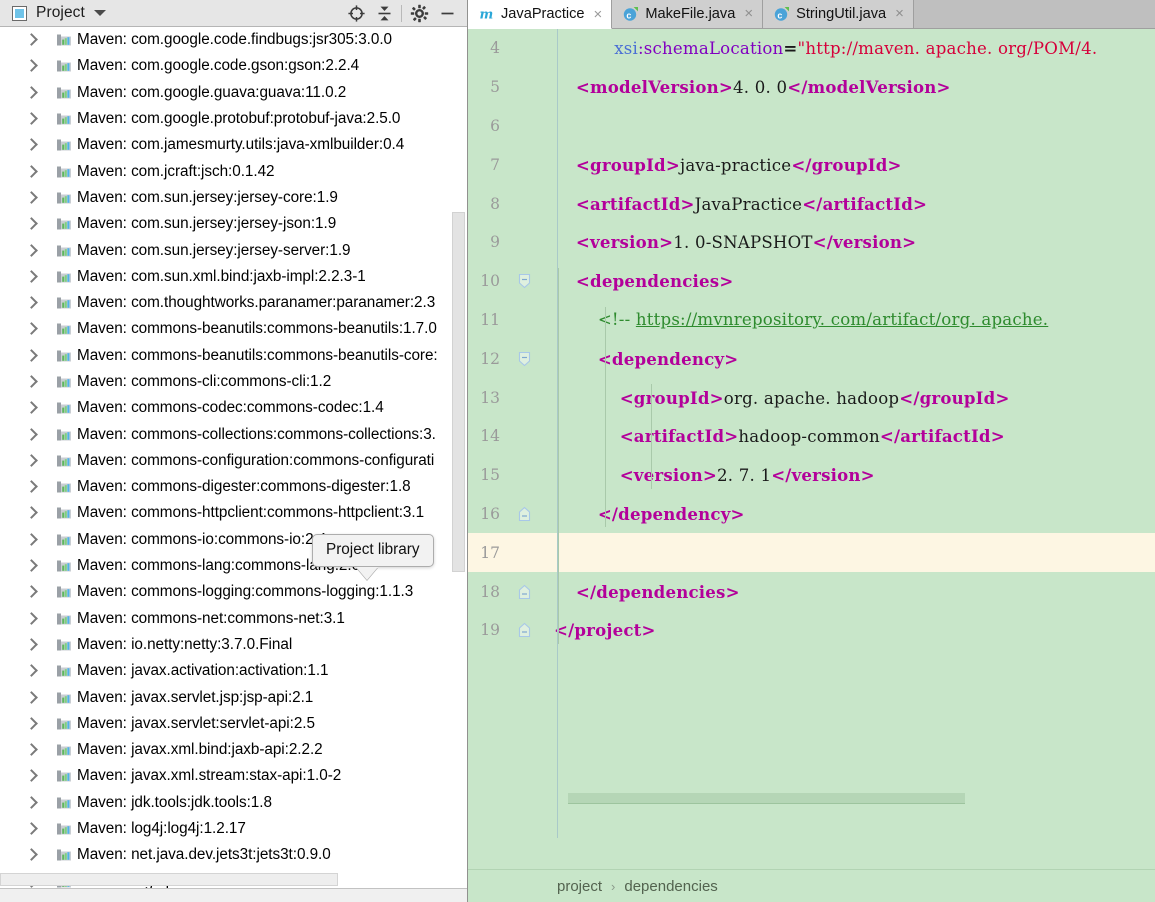 Image resolution: width=1155 pixels, height=902 pixels. Describe the element at coordinates (233, 198) in the screenshot. I see `tree-item: Maven: com.sun.jersey:jersey-core:1.9` at that location.